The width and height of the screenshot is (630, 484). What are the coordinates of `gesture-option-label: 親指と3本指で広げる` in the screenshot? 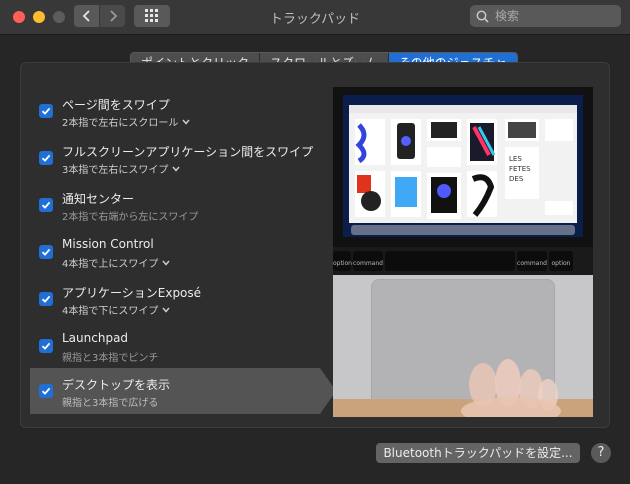 It's located at (110, 403).